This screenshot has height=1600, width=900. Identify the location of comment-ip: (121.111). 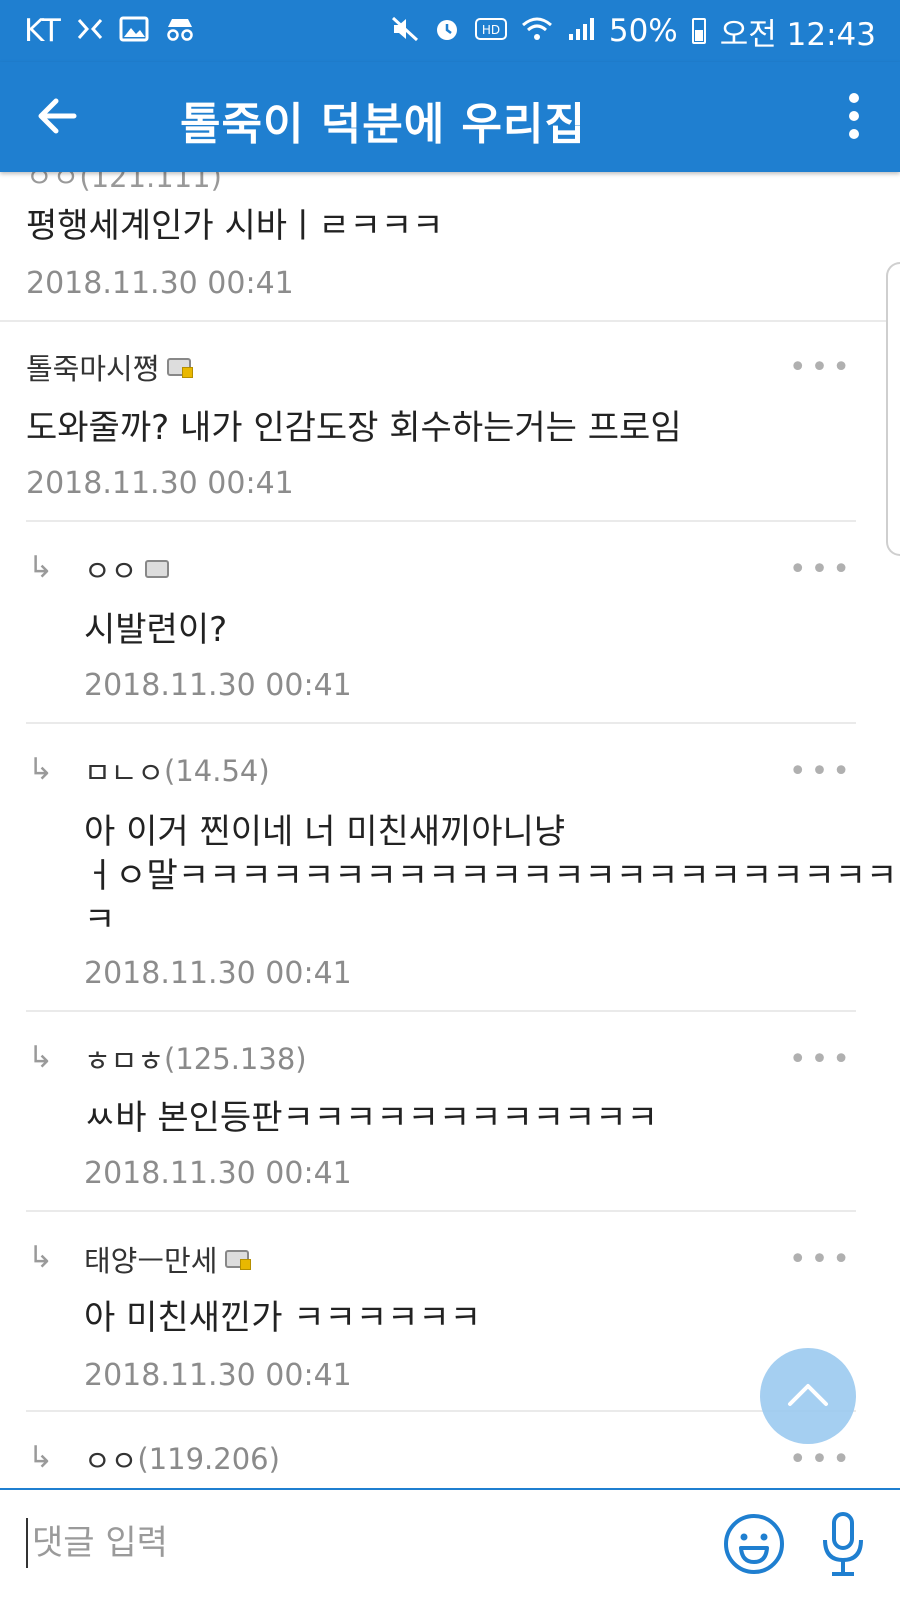
(150, 183).